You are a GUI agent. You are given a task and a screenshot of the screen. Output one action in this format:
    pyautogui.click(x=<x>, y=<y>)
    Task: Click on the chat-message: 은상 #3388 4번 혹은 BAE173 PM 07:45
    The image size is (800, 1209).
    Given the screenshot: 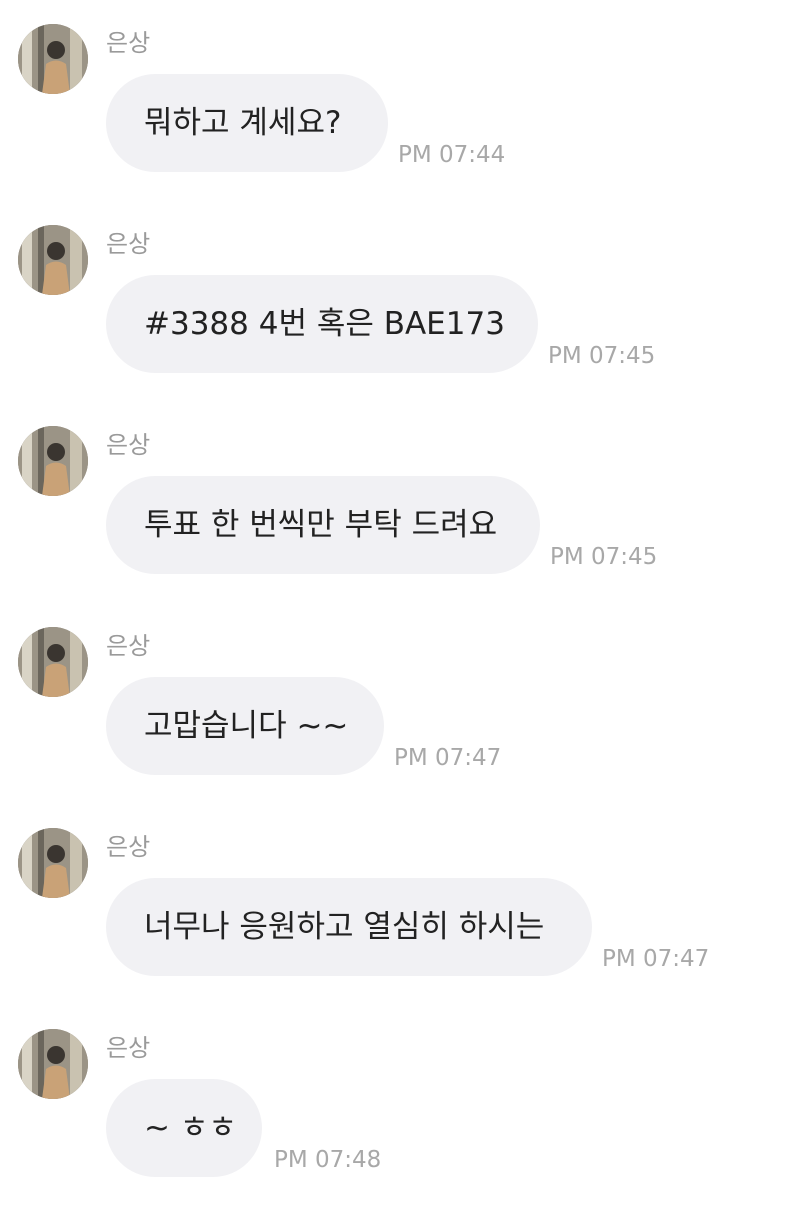 What is the action you would take?
    pyautogui.click(x=400, y=315)
    